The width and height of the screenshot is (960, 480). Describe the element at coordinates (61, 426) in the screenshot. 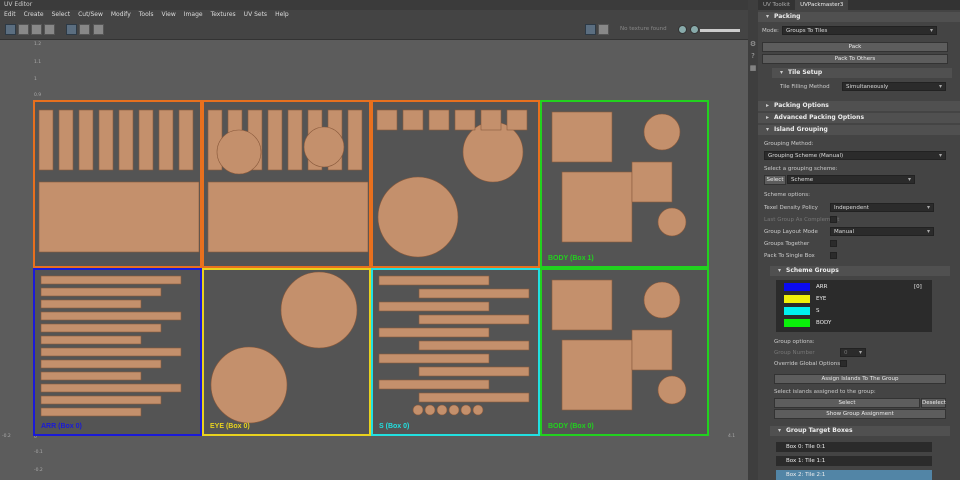

I see `tile-label: ARR (Box 0)` at that location.